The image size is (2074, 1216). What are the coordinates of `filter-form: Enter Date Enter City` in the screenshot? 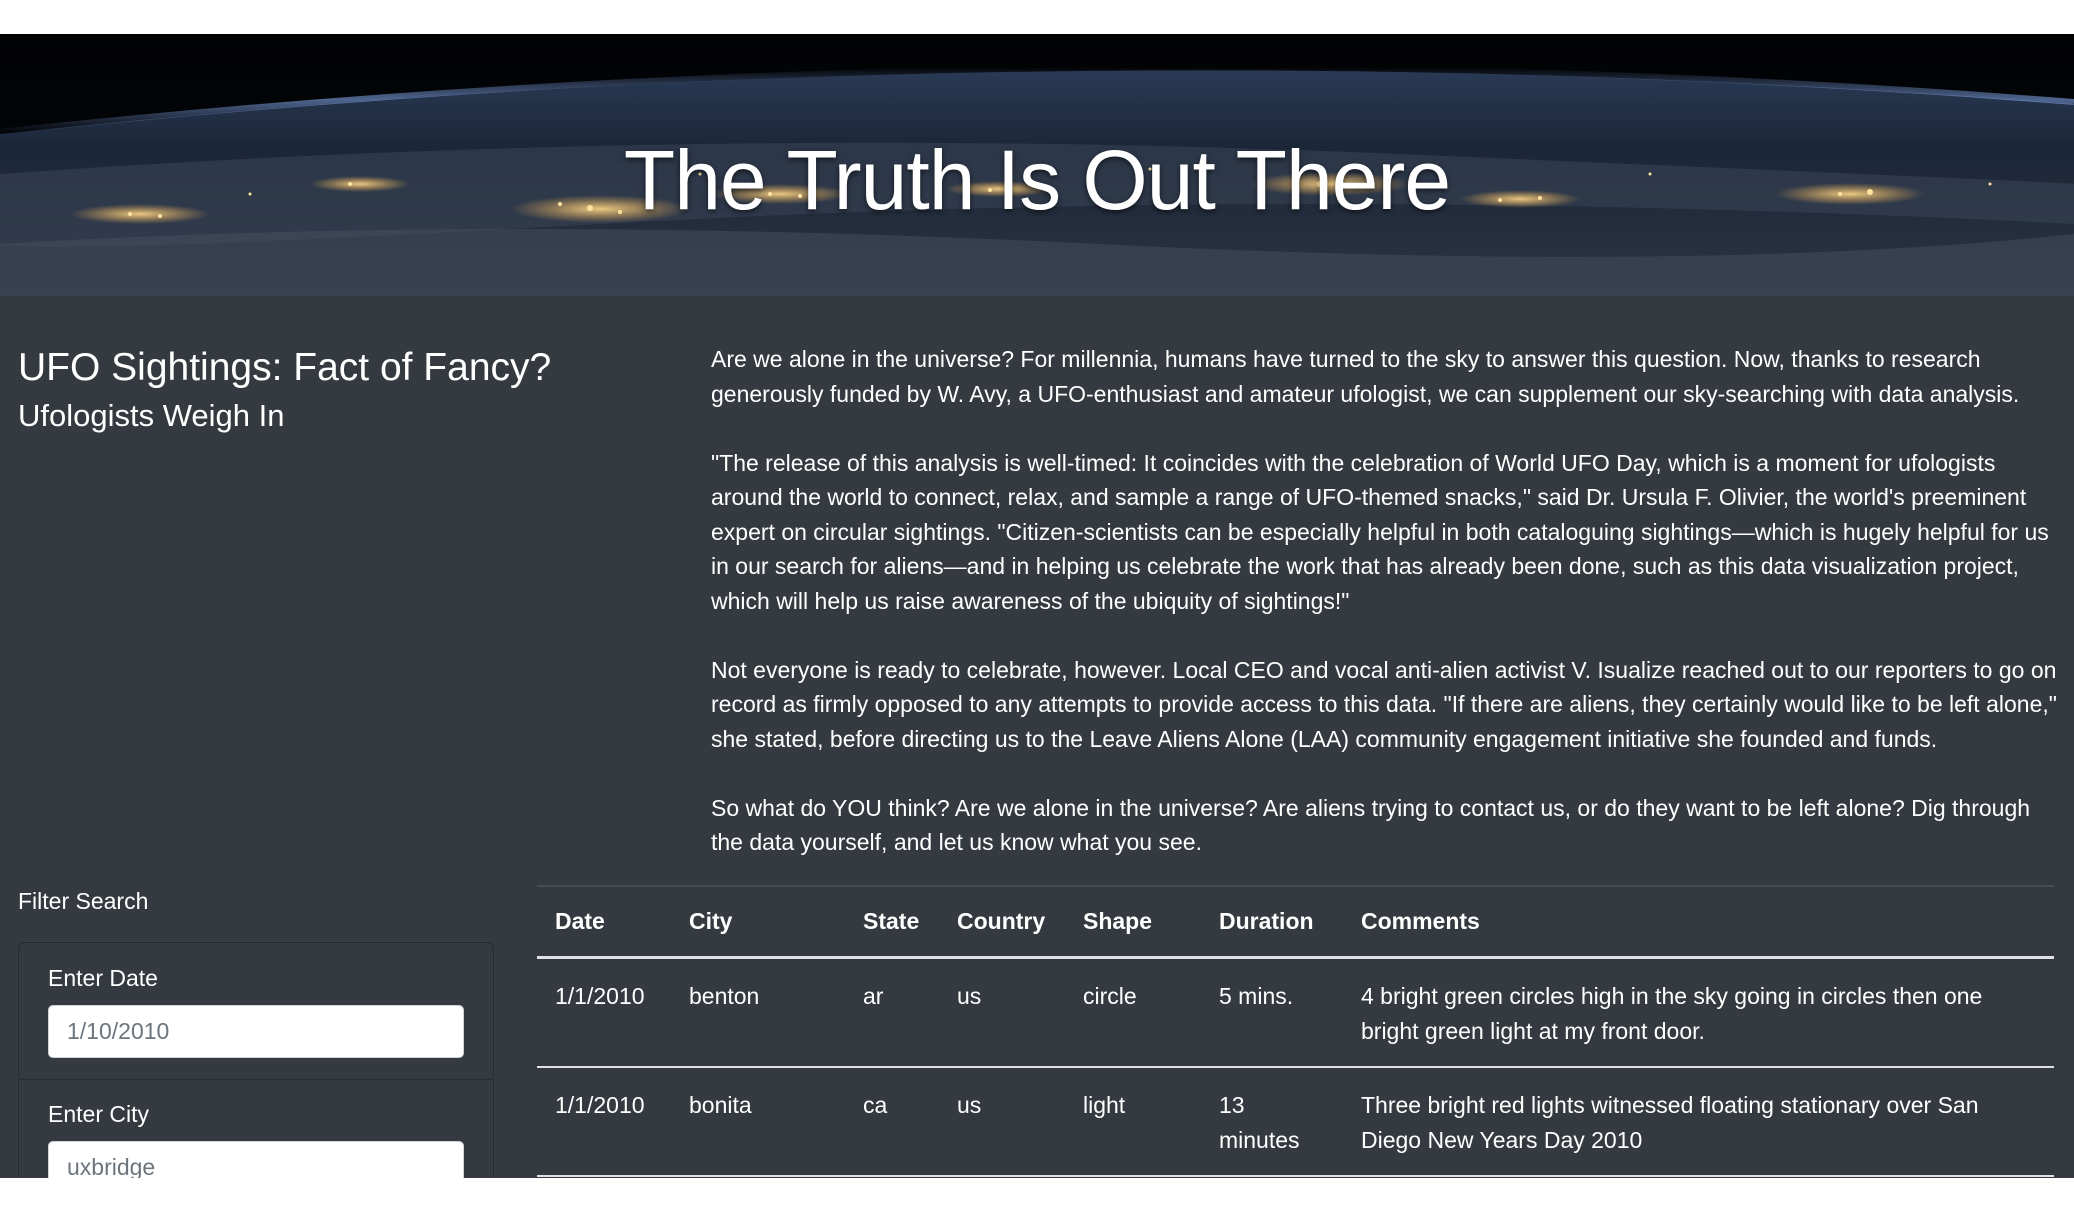 It's located at (256, 1060).